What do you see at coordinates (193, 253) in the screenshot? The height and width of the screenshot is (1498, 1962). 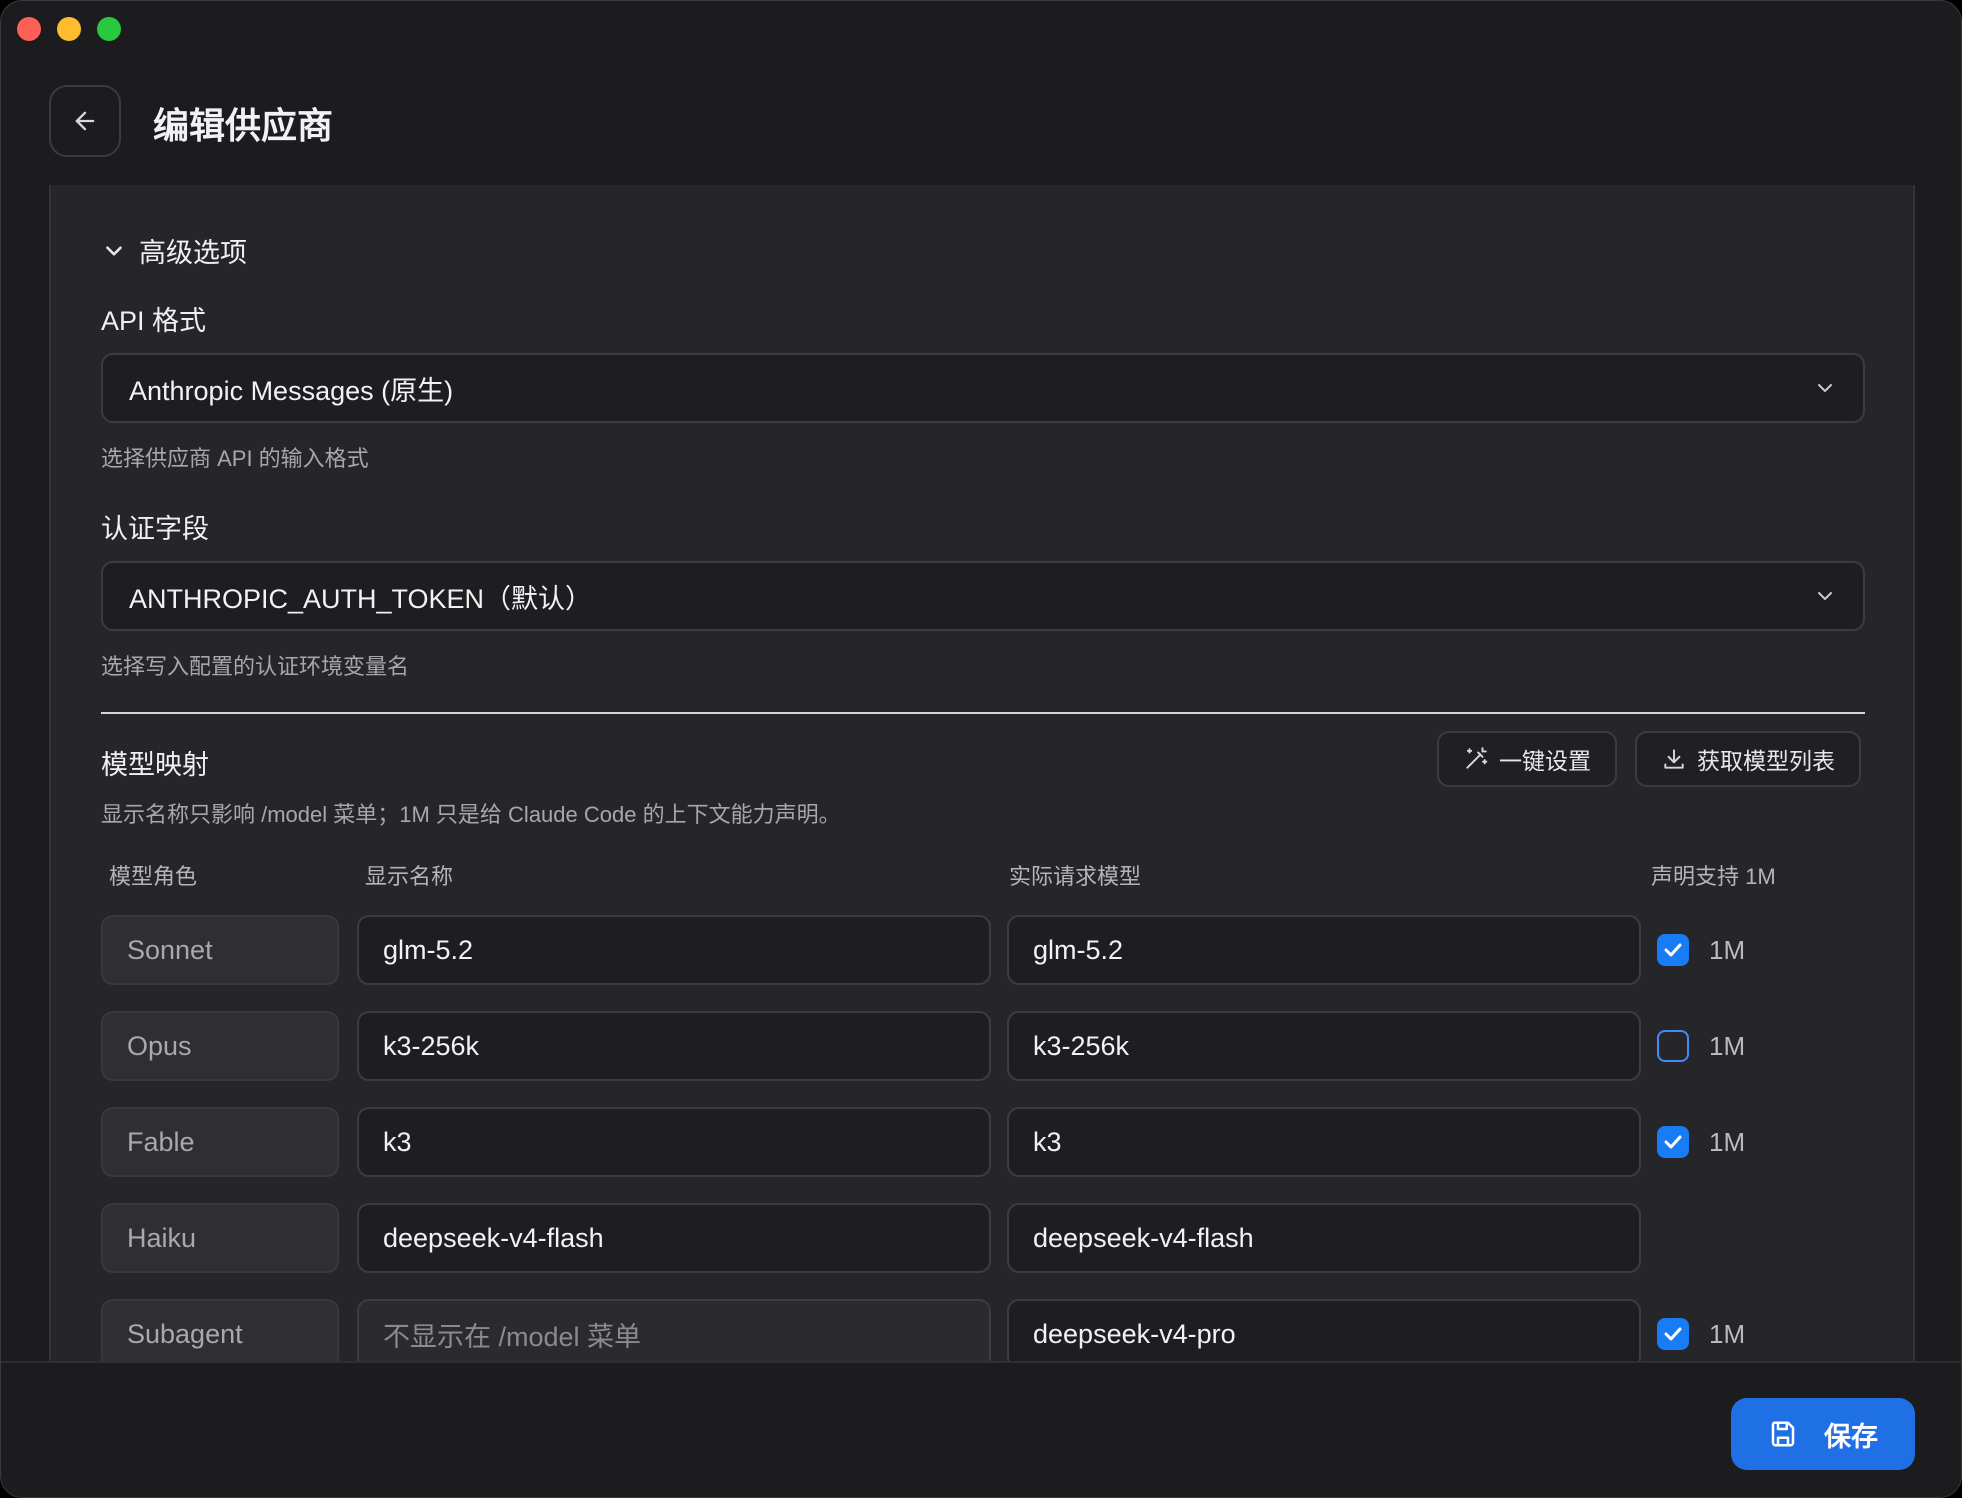 I see `advanced-options-label: 高级选项` at bounding box center [193, 253].